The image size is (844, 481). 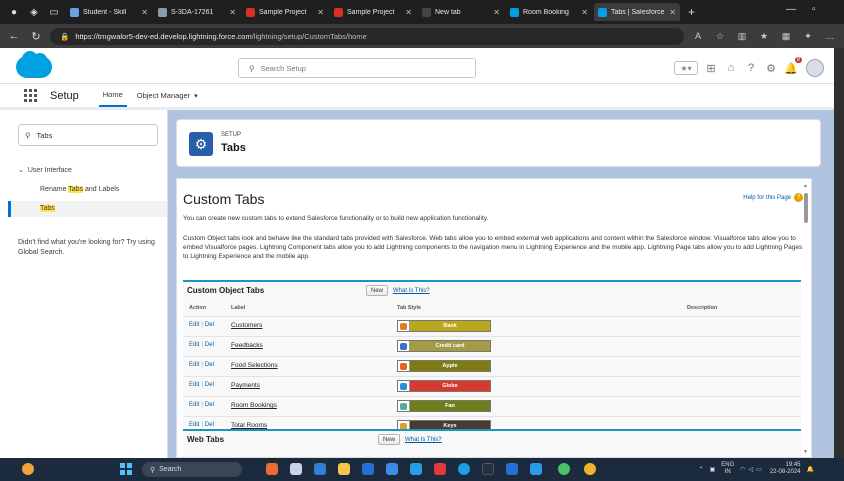 What do you see at coordinates (14, 36) in the screenshot?
I see `back-icon: ←` at bounding box center [14, 36].